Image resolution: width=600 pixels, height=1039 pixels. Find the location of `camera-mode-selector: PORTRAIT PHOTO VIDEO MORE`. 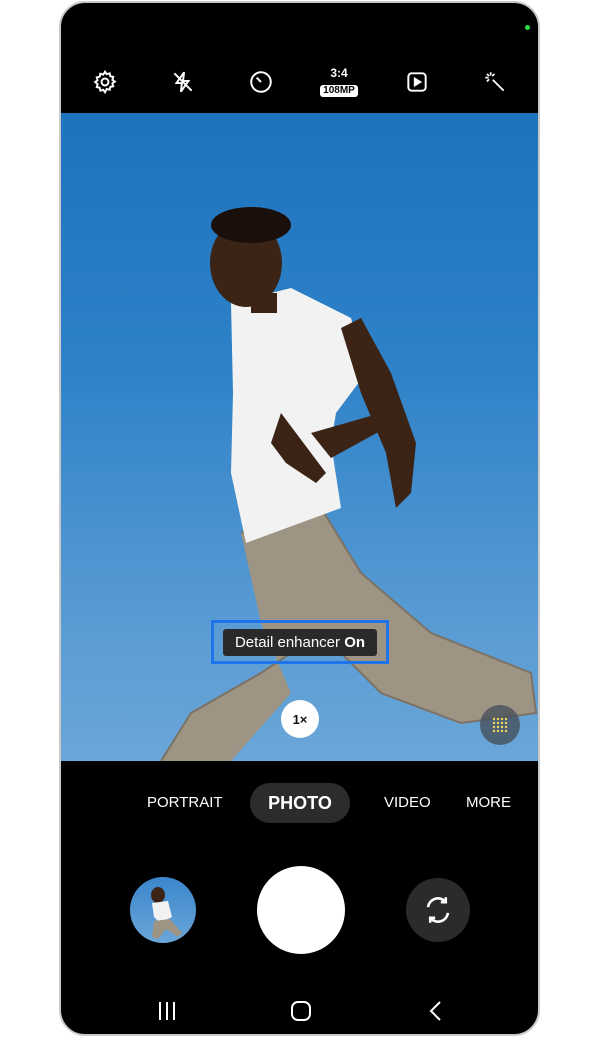

camera-mode-selector: PORTRAIT PHOTO VIDEO MORE is located at coordinates (299, 805).